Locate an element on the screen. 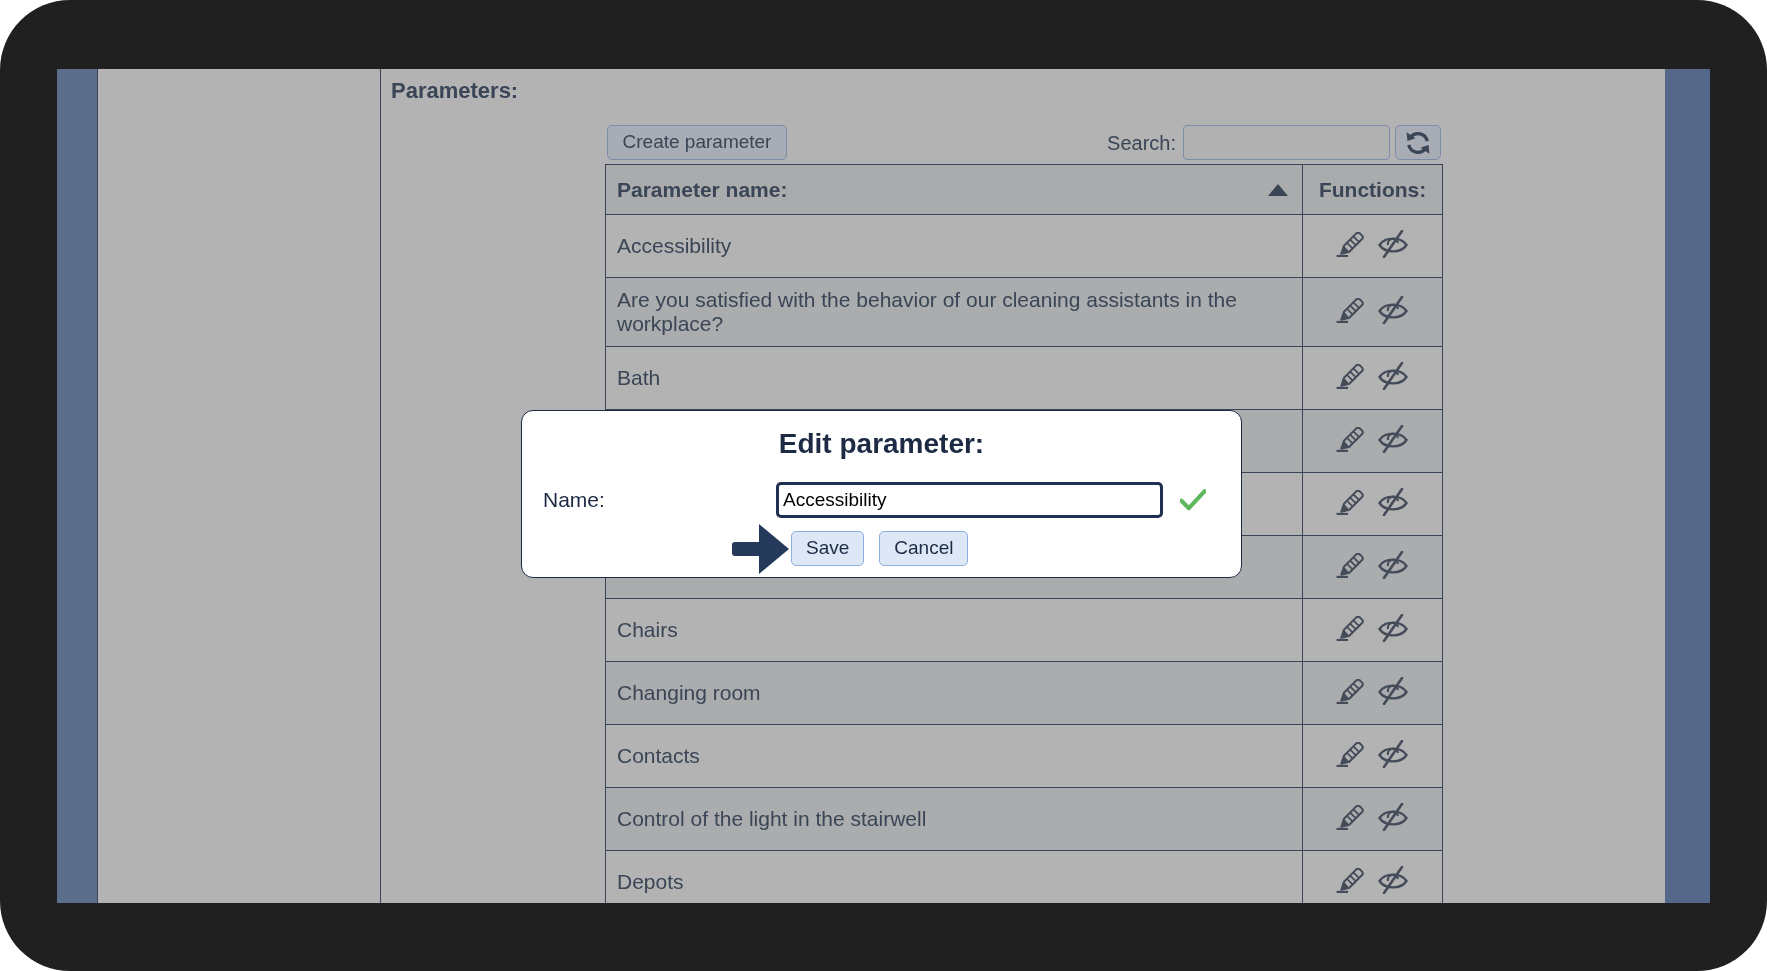 The image size is (1767, 971). parameter-name: Accessibility is located at coordinates (674, 246).